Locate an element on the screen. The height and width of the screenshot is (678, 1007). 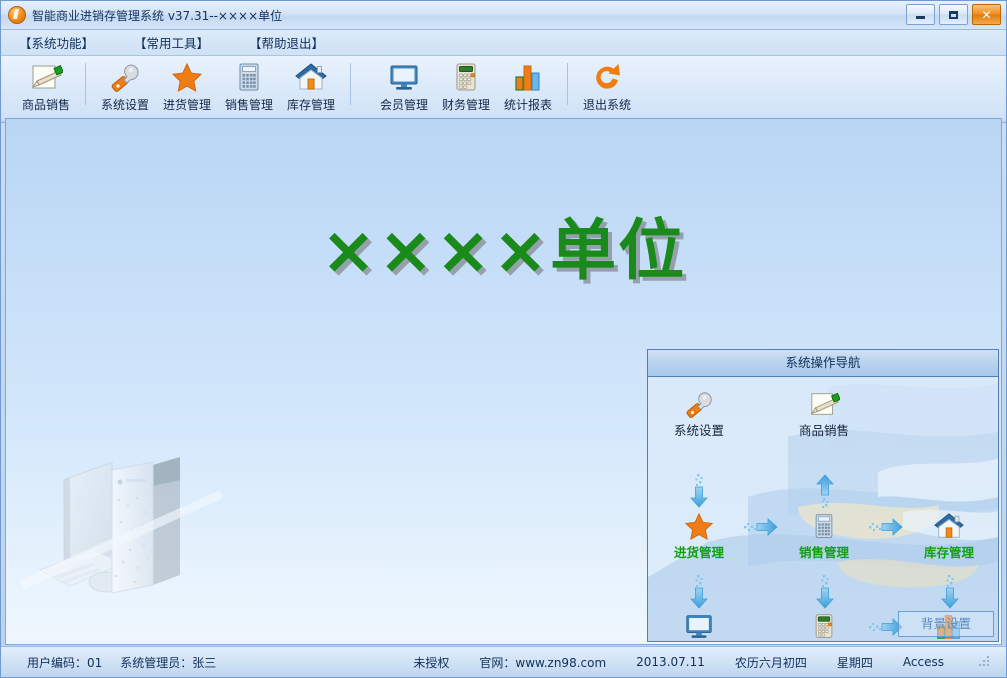
toolbar-statistics-report: 统计报表 is located at coordinates (528, 86).